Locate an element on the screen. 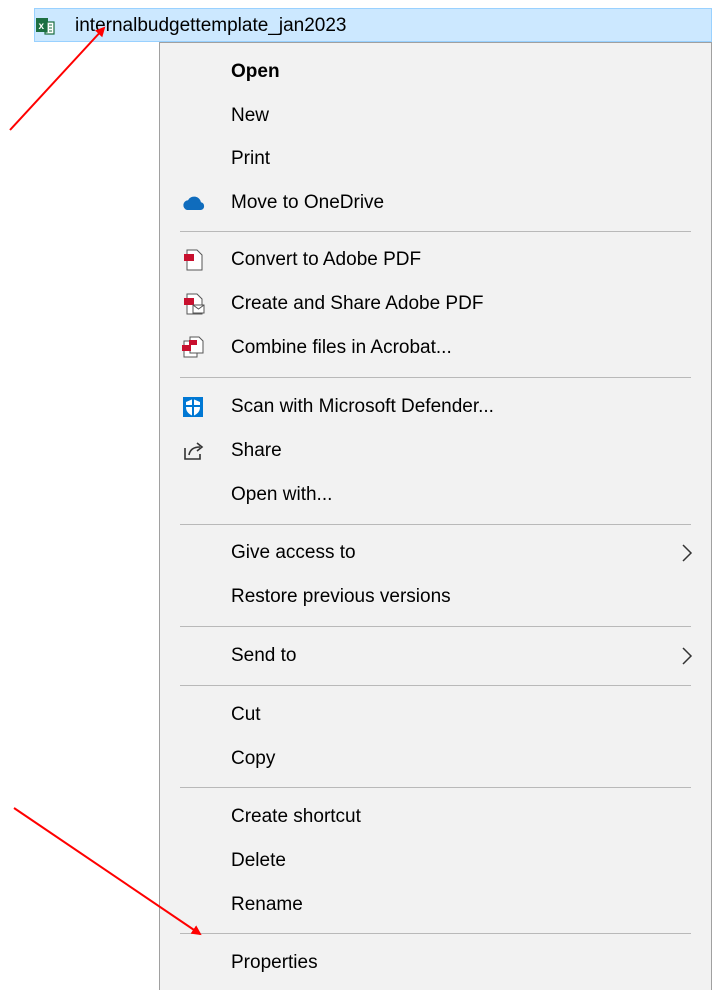 The image size is (721, 990). file-name: internalbudgettemplate_jan2023 is located at coordinates (211, 25).